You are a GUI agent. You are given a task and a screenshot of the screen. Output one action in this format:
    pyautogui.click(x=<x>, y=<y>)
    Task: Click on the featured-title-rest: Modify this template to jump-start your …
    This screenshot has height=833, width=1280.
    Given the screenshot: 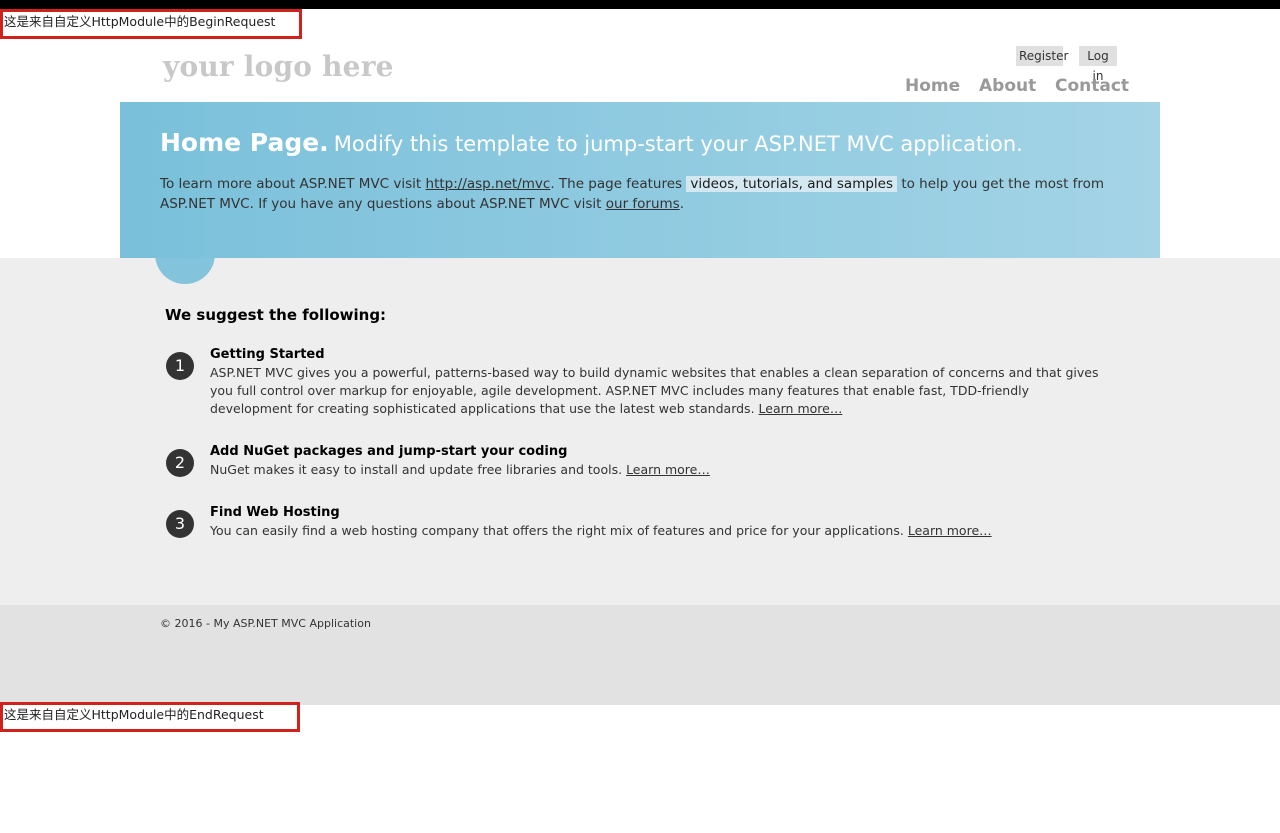 What is the action you would take?
    pyautogui.click(x=678, y=144)
    